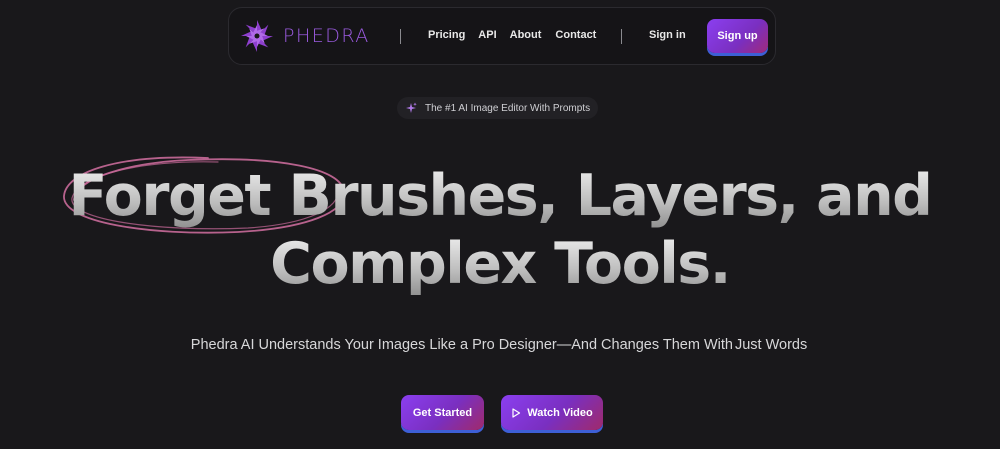  I want to click on phedra-logo-icon, so click(257, 36).